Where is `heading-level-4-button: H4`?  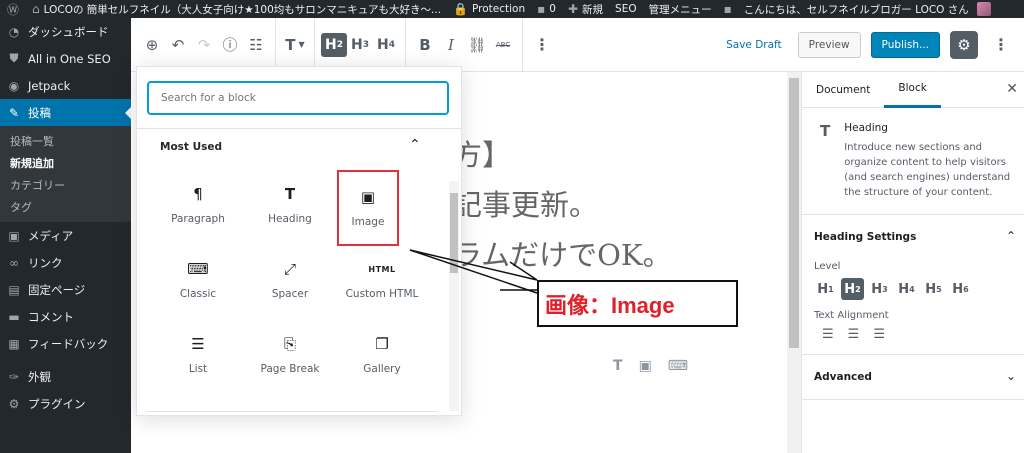 heading-level-4-button: H4 is located at coordinates (386, 45).